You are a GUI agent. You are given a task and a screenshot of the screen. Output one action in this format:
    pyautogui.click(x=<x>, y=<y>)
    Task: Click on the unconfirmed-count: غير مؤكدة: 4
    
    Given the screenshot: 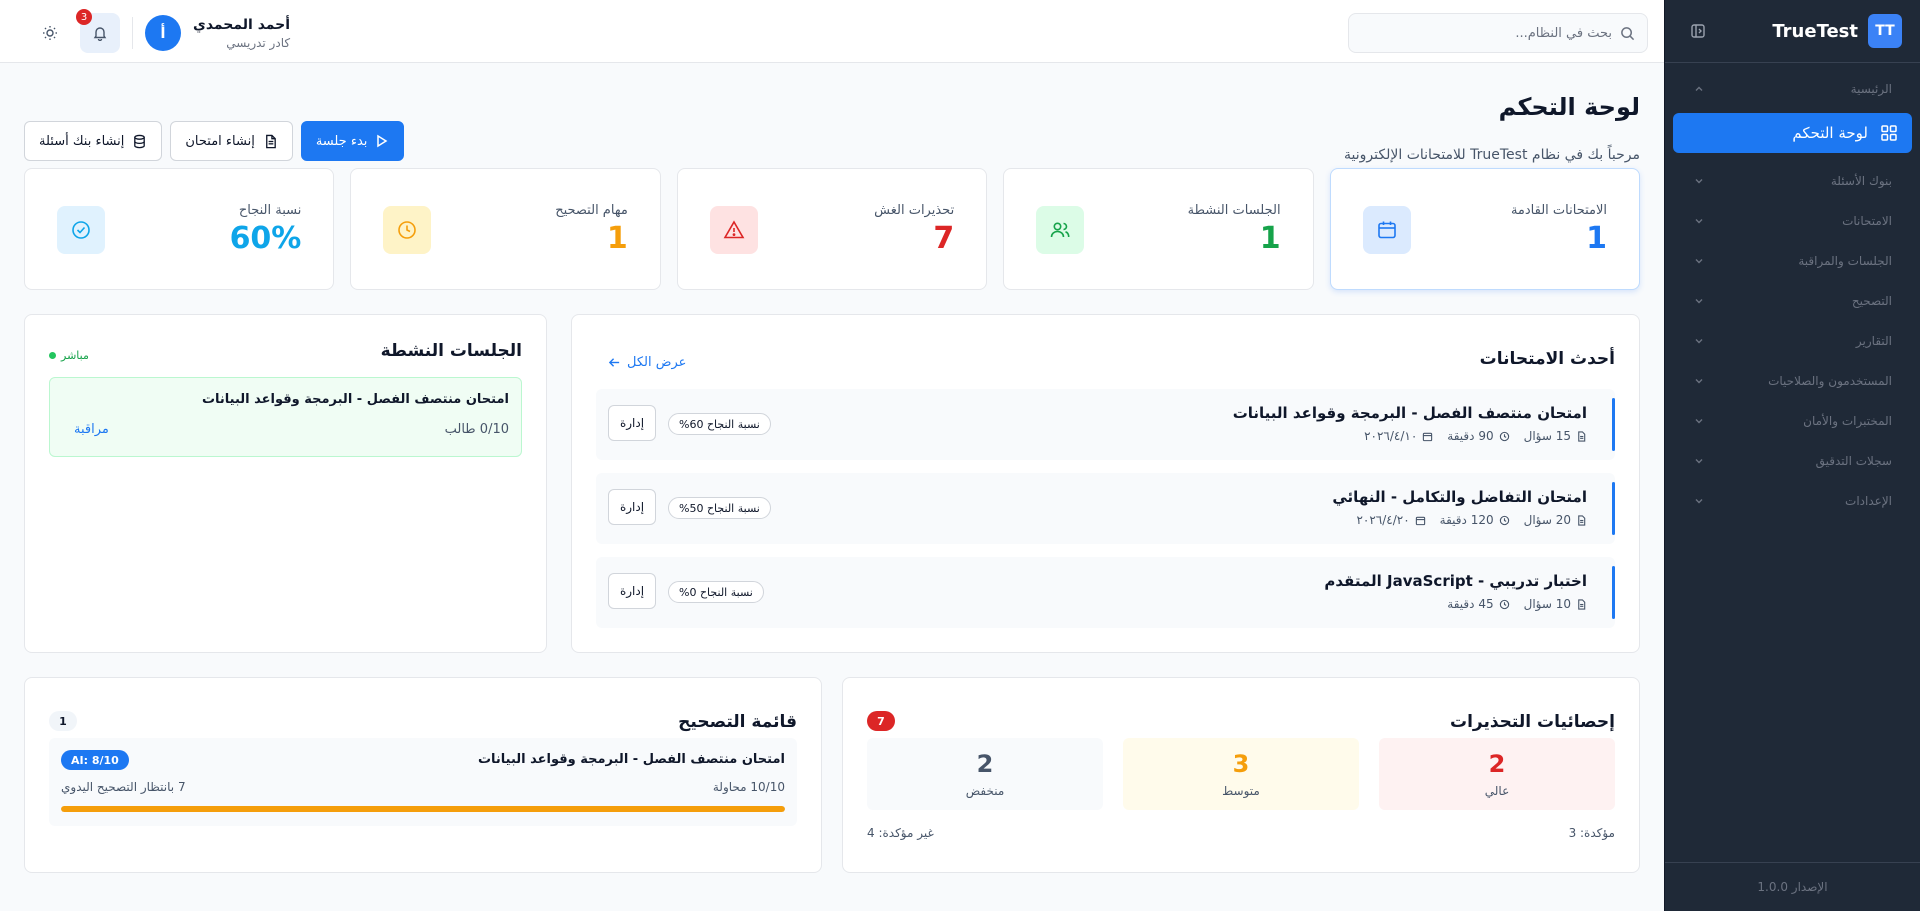 What is the action you would take?
    pyautogui.click(x=900, y=833)
    